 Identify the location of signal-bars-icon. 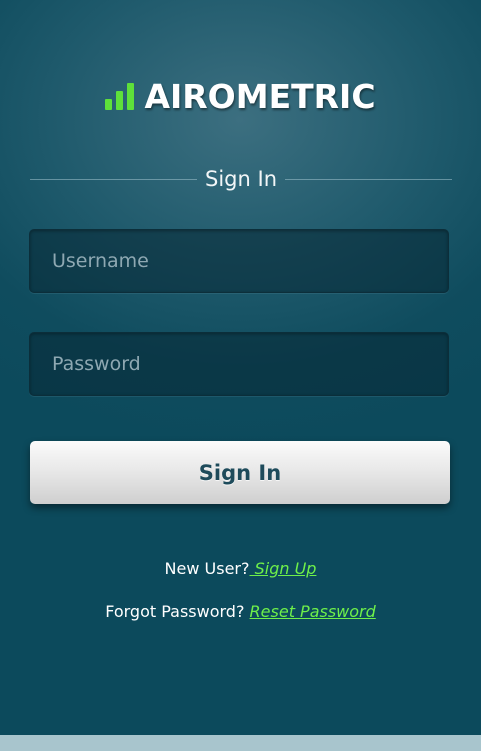
(120, 96).